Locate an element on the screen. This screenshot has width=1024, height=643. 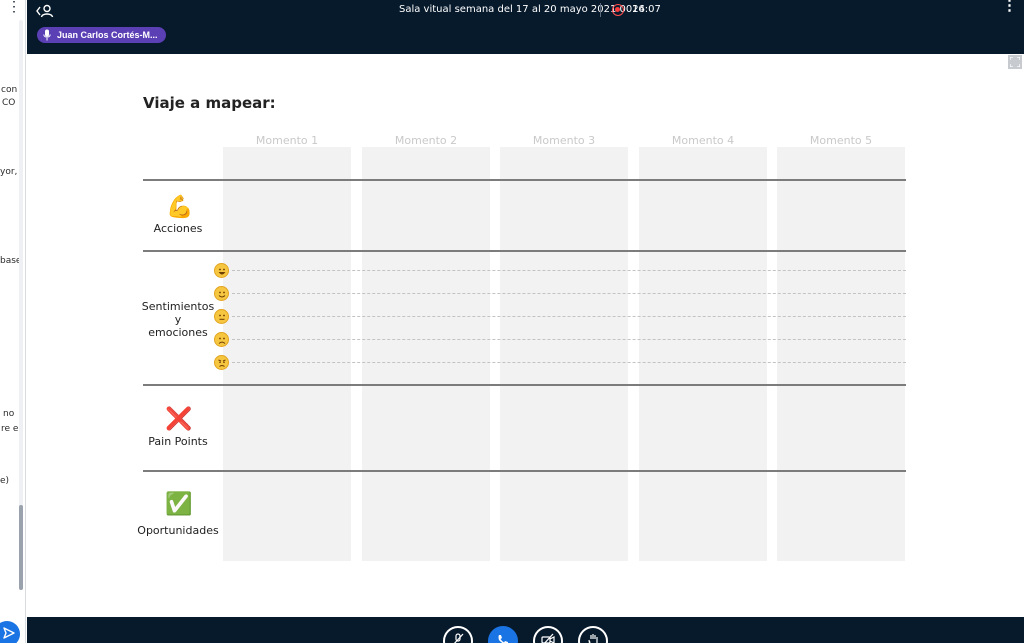
row-label-oportunidades: Oportunidades is located at coordinates (178, 530).